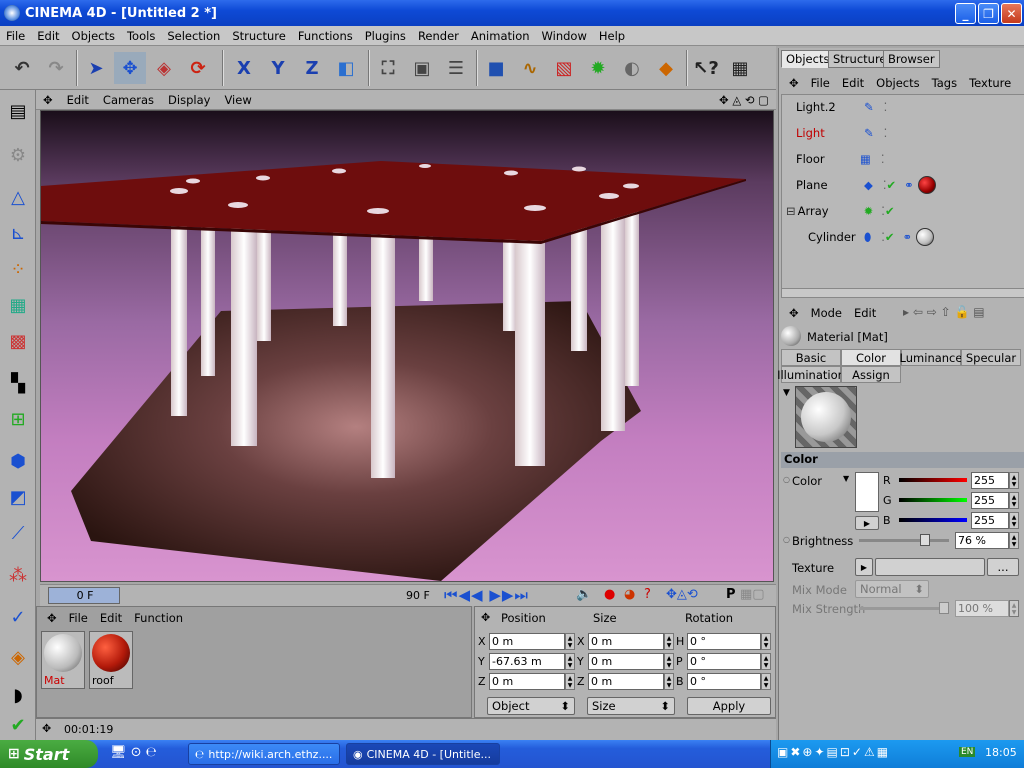  I want to click on animation-icon: ⬢, so click(18, 461).